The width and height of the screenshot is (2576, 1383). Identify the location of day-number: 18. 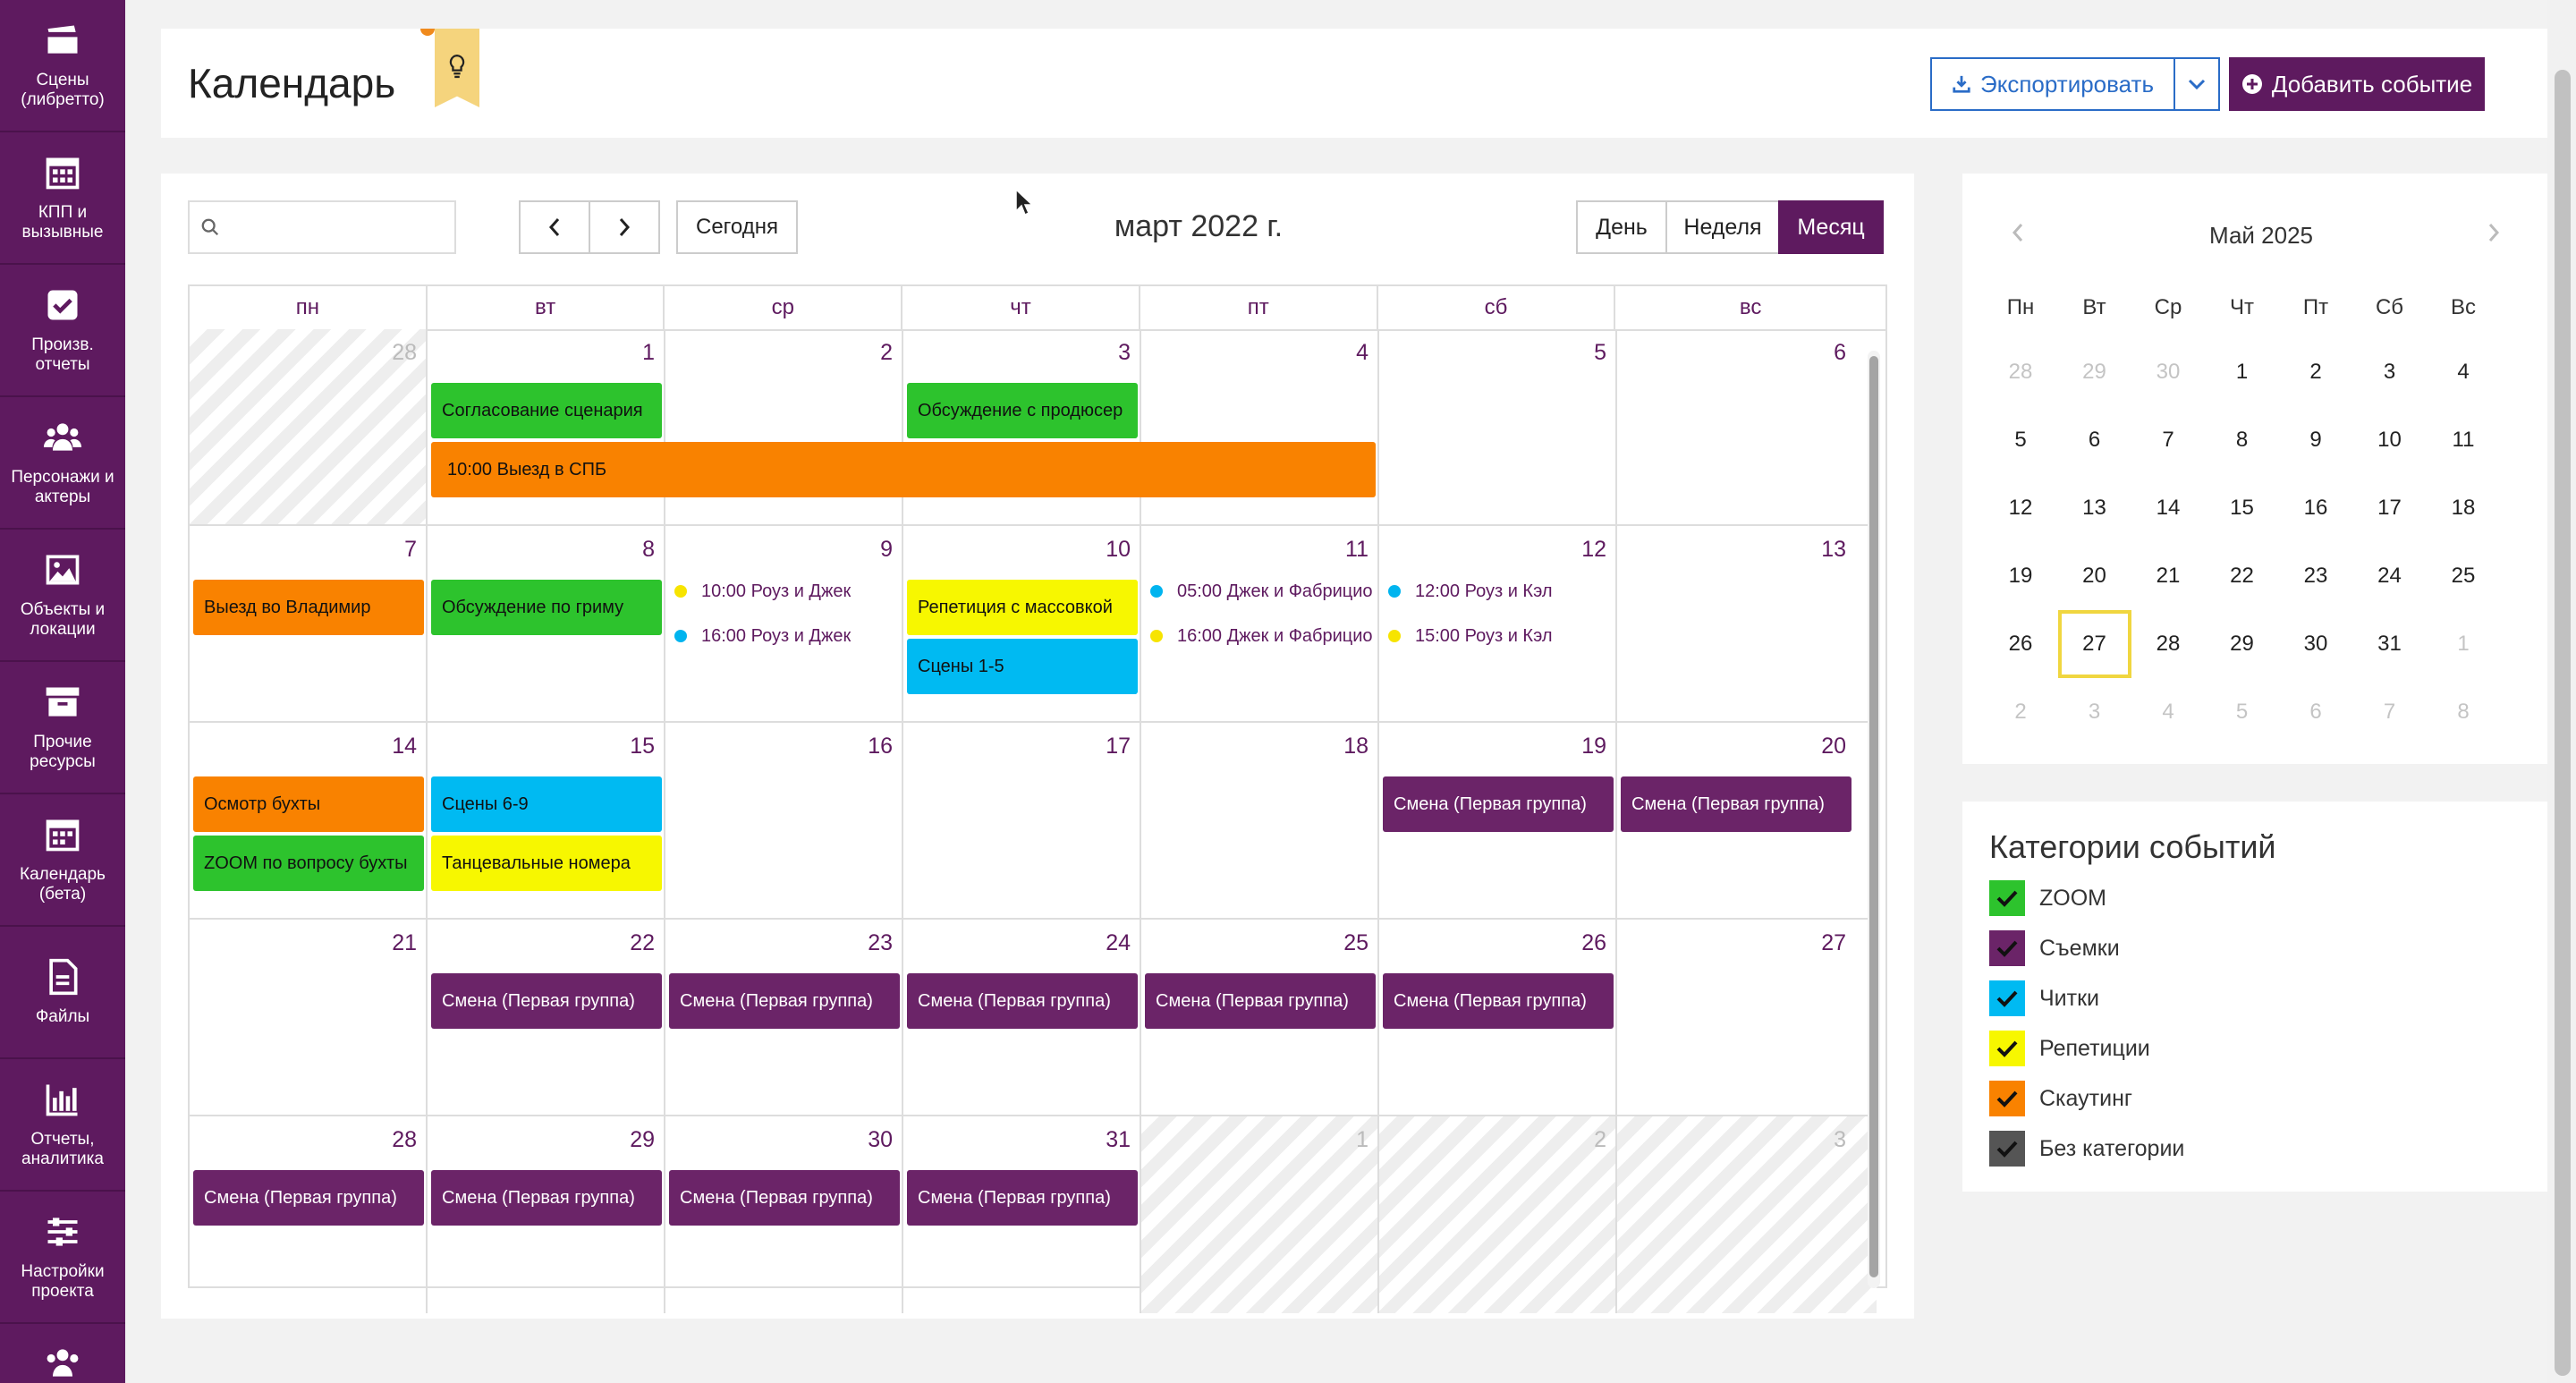
(1355, 747).